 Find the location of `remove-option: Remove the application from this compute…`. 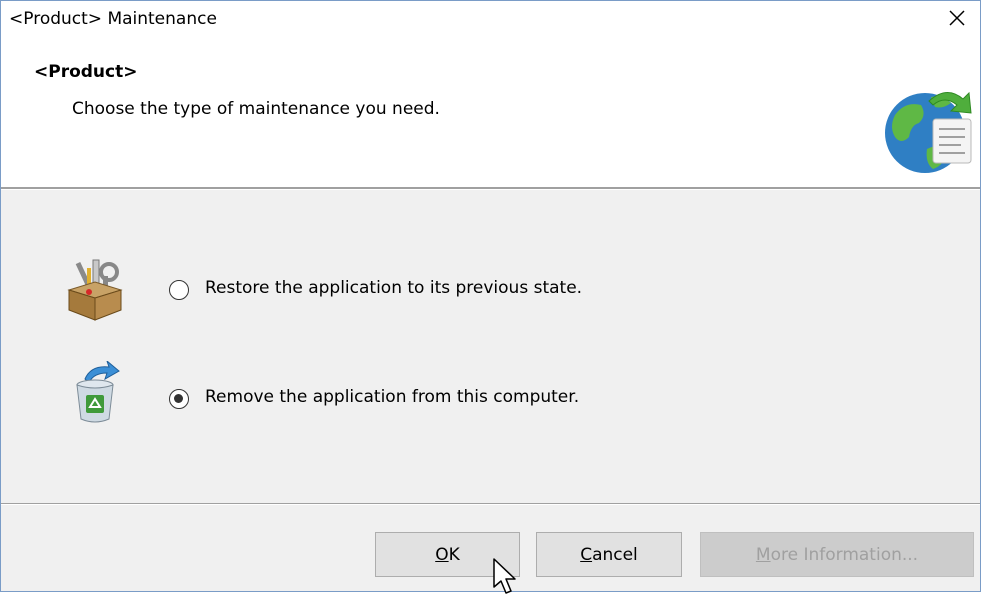

remove-option: Remove the application from this compute… is located at coordinates (451, 392).